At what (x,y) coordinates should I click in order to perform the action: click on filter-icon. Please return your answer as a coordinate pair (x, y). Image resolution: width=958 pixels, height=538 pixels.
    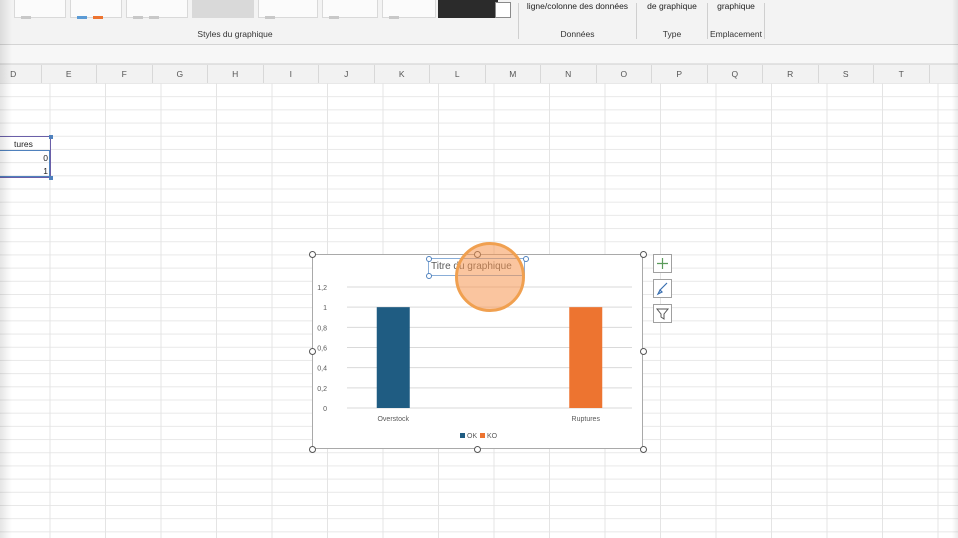
    Looking at the image, I should click on (662, 314).